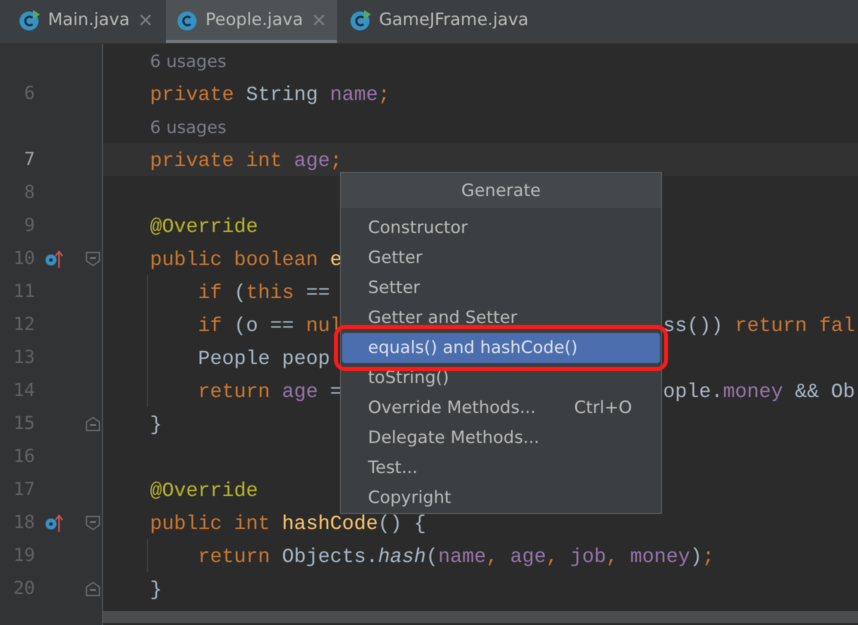 The image size is (858, 625). What do you see at coordinates (501, 408) in the screenshot?
I see `menu-item: Override Methods... Ctrl+O` at bounding box center [501, 408].